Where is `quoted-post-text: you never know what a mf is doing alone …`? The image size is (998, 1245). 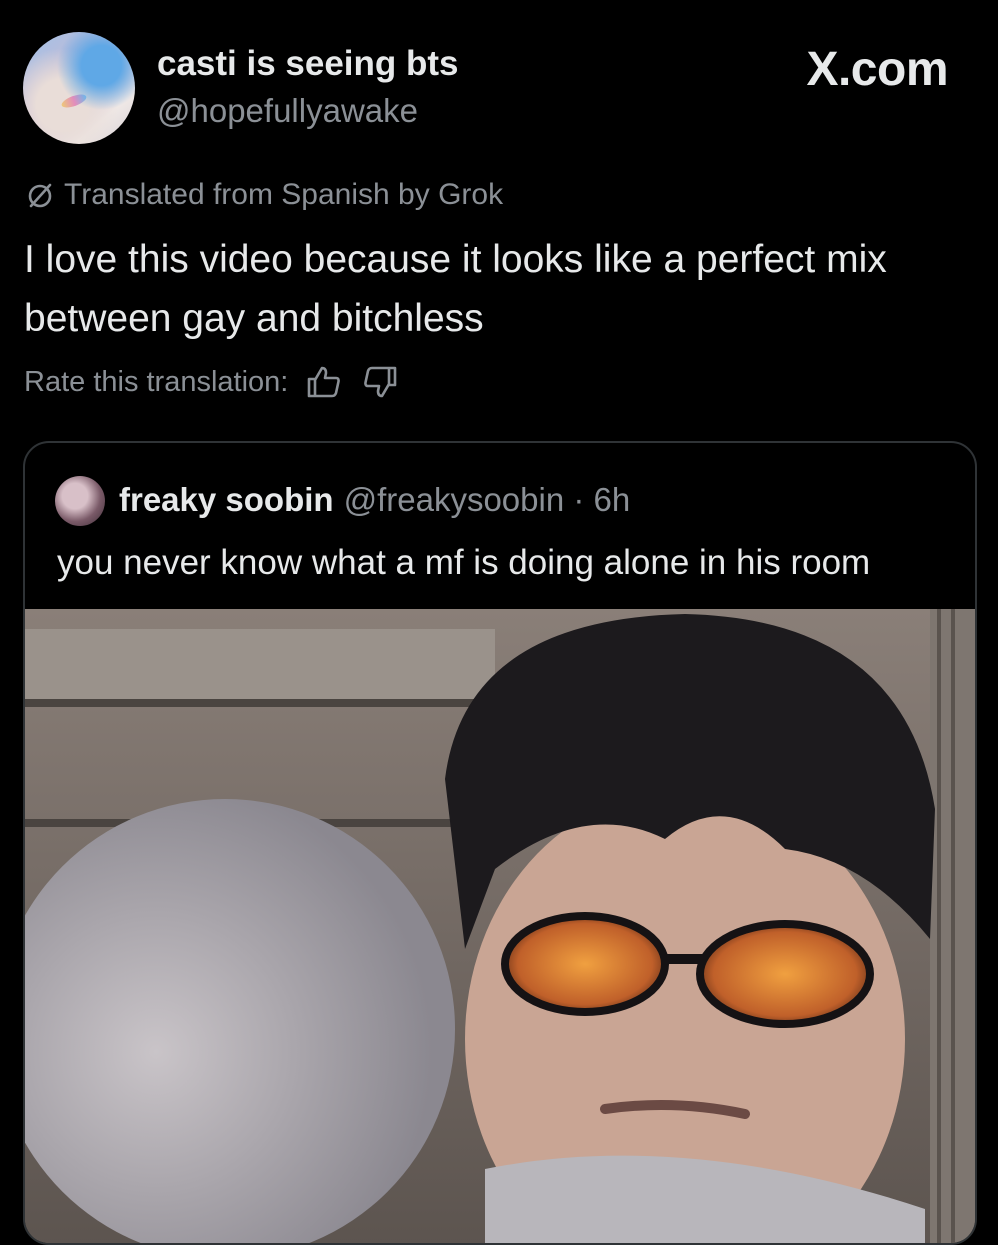 quoted-post-text: you never know what a mf is doing alone … is located at coordinates (464, 562).